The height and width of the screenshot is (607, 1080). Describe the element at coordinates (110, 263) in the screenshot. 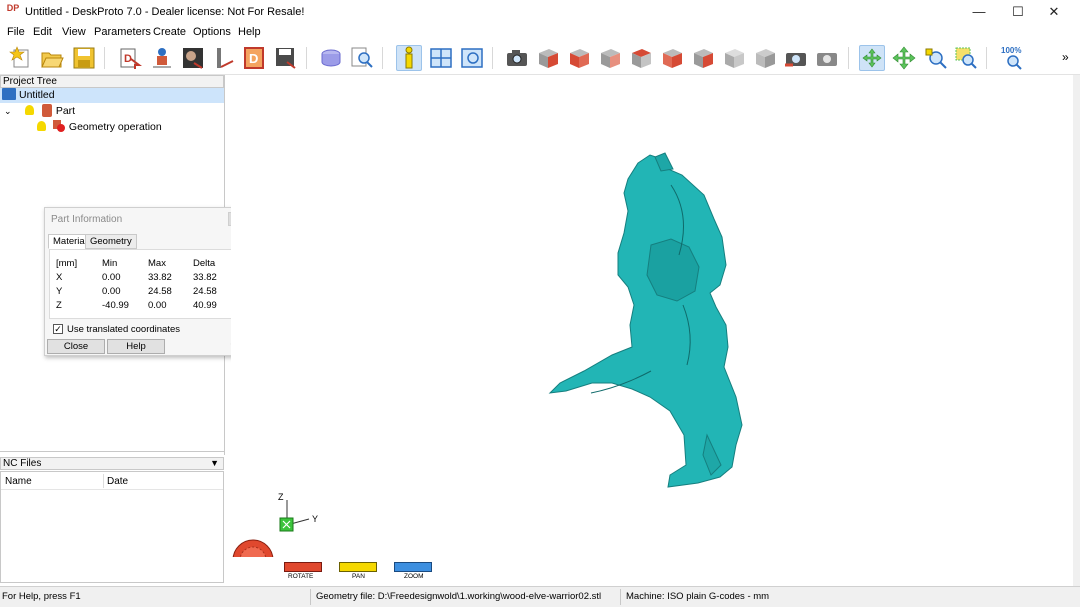

I see `col-min: Min` at that location.